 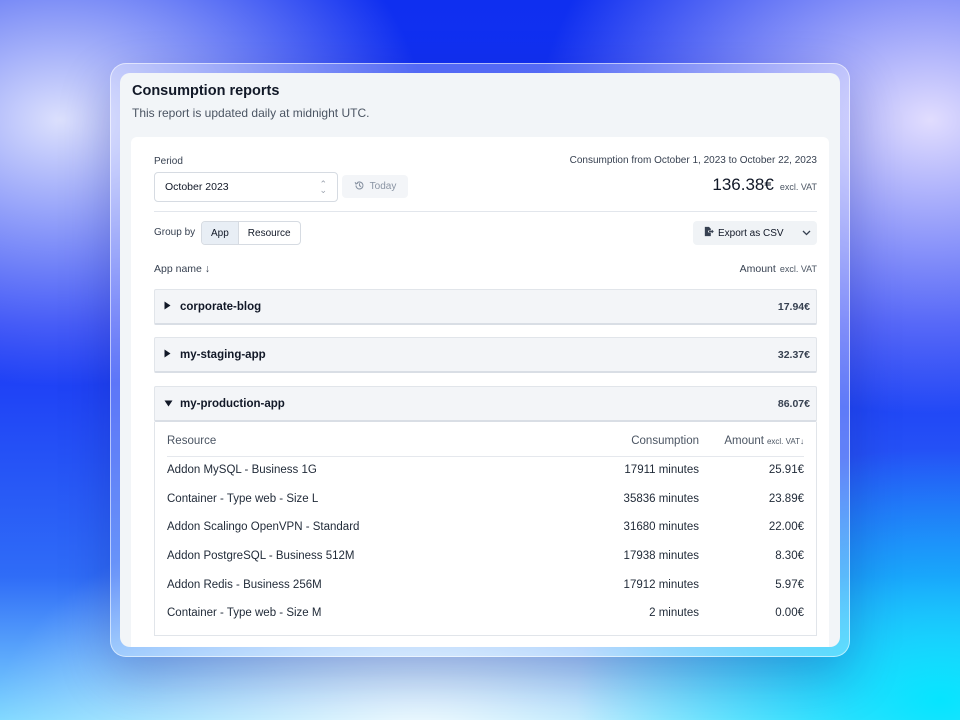 I want to click on period-label: Period, so click(x=168, y=161).